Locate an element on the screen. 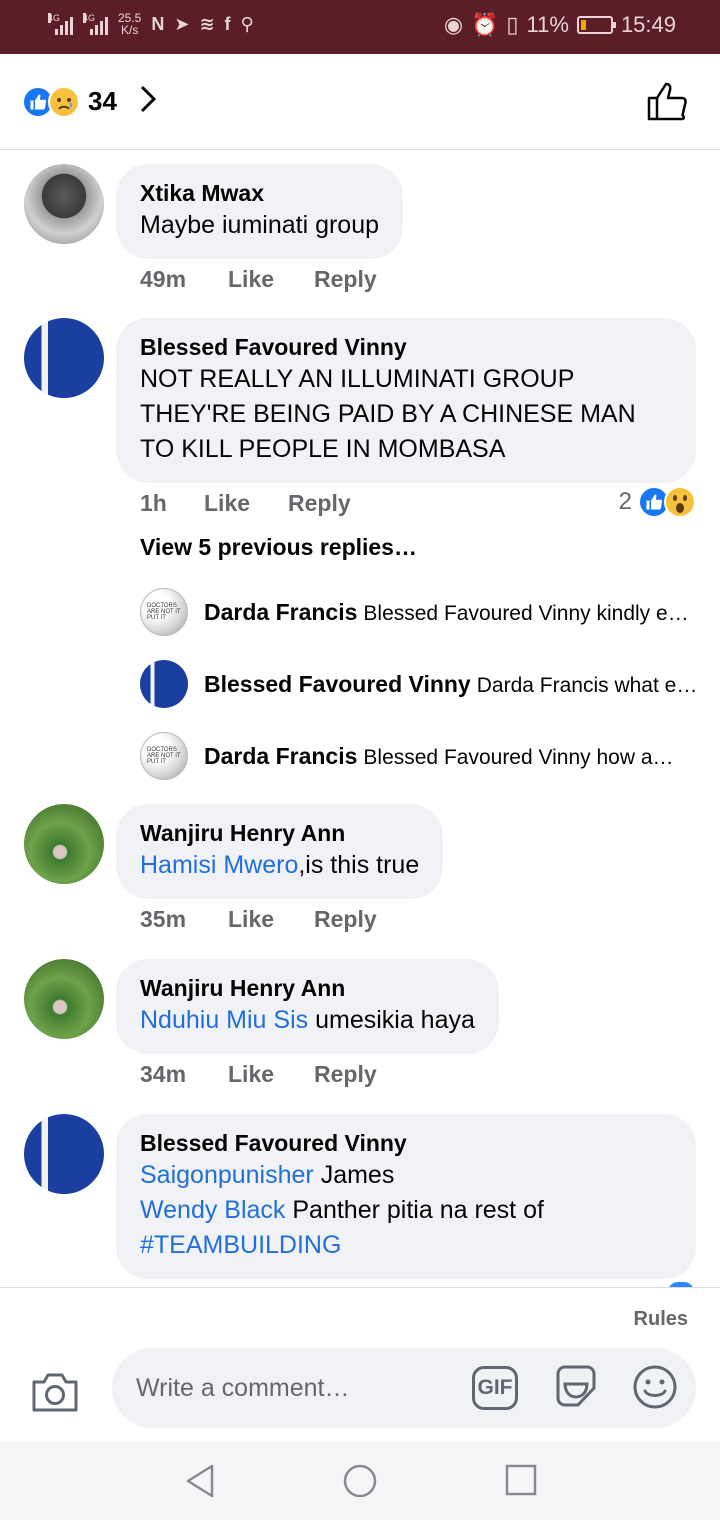 Image resolution: width=720 pixels, height=1520 pixels. comment-composer: Rules GIF is located at coordinates (360, 1364).